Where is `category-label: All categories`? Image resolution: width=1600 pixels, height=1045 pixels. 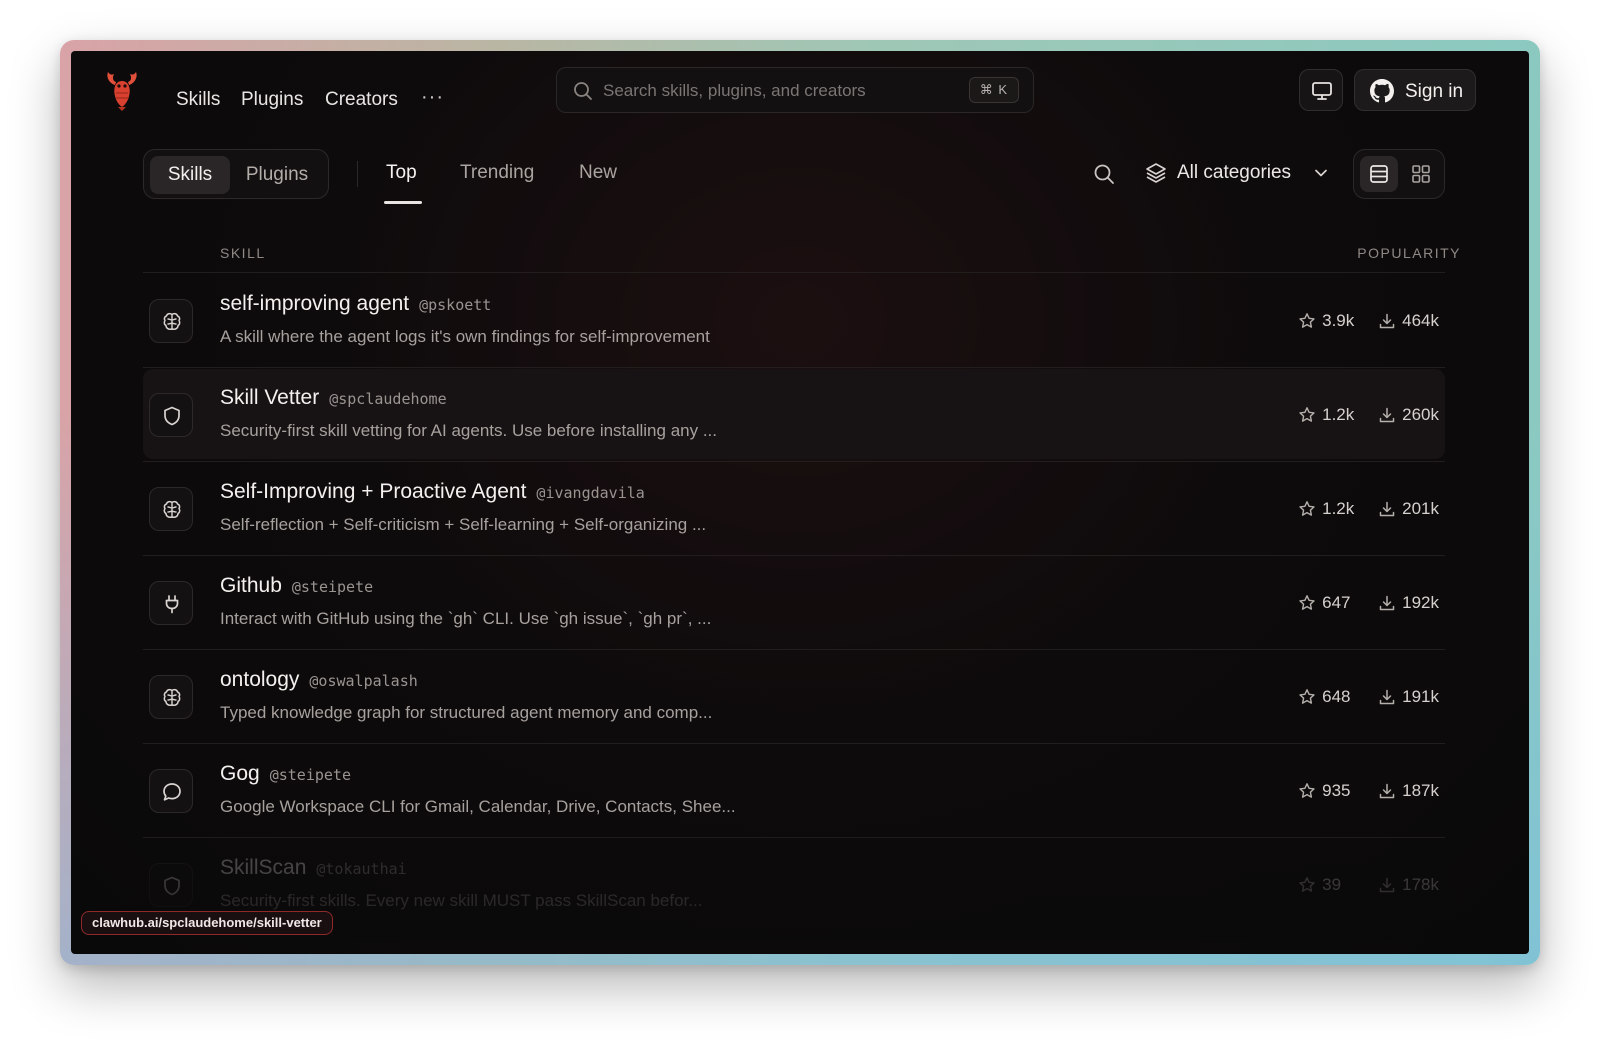
category-label: All categories is located at coordinates (1234, 172).